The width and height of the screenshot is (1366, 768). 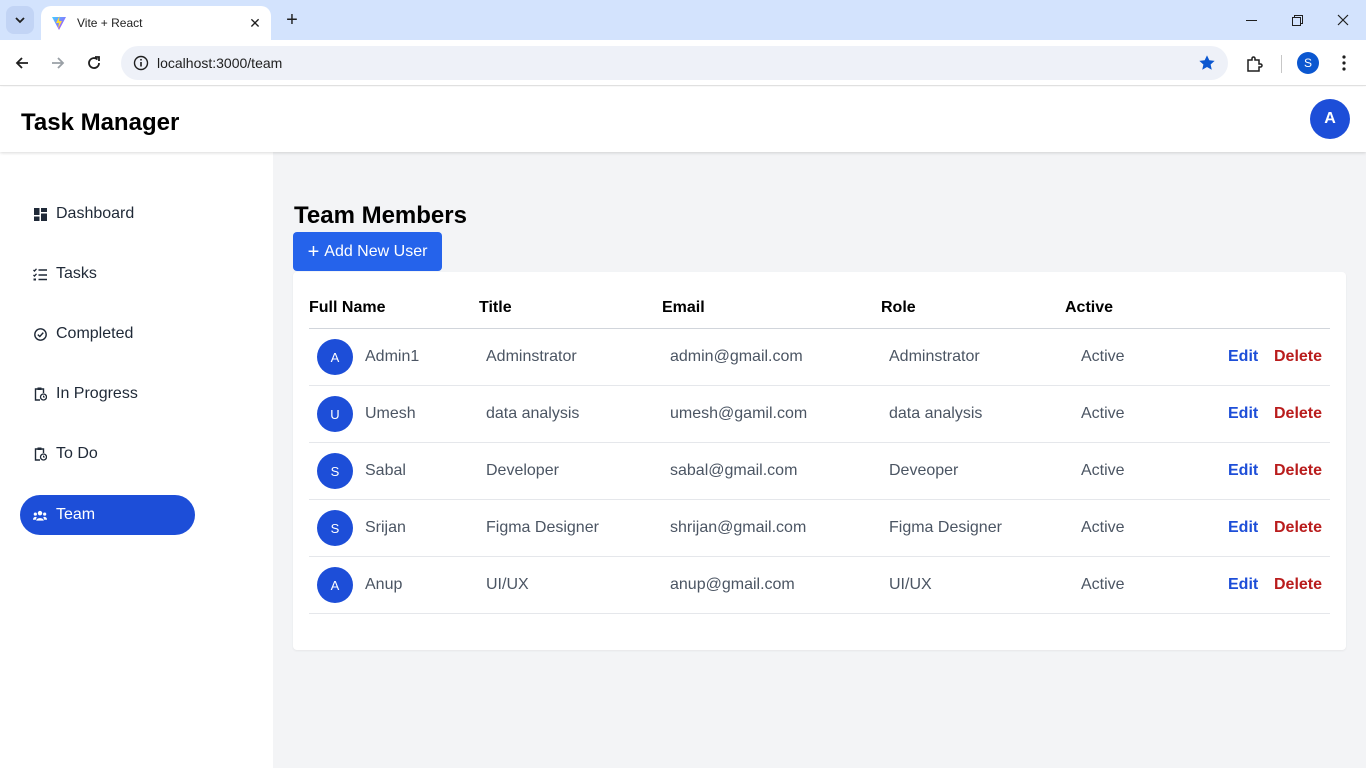 I want to click on close-window-icon, so click(x=1343, y=20).